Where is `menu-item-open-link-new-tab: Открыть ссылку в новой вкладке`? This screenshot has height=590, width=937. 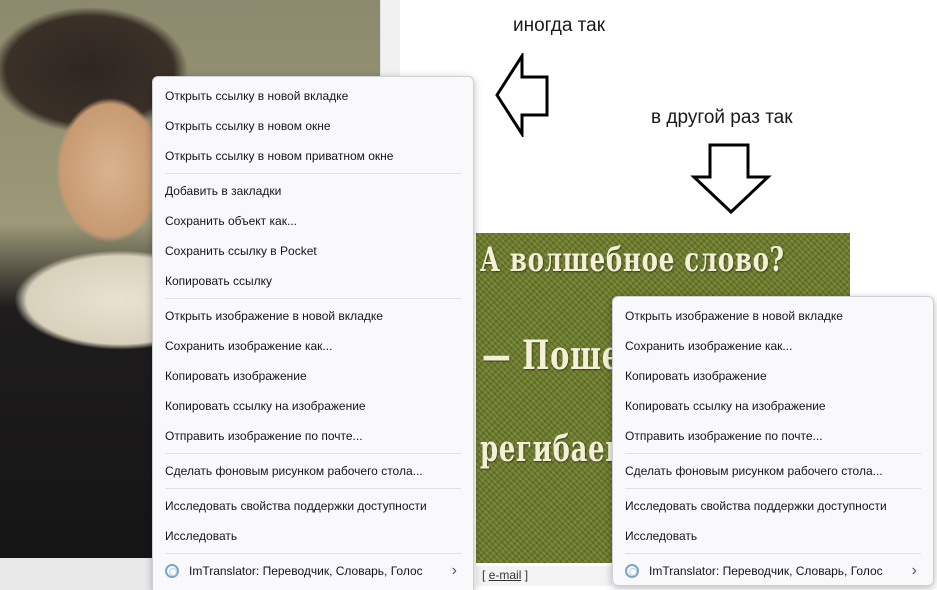
menu-item-open-link-new-tab: Открыть ссылку в новой вкладке is located at coordinates (313, 96).